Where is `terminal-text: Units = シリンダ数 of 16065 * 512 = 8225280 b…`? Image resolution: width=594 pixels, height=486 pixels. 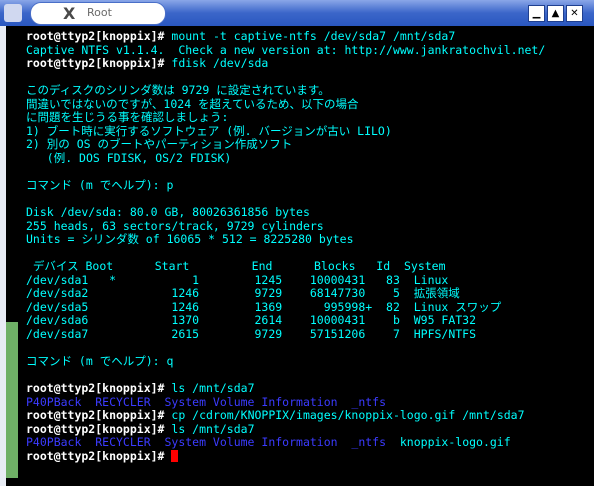 terminal-text: Units = シリンダ数 of 16065 * 512 = 8225280 b… is located at coordinates (190, 239).